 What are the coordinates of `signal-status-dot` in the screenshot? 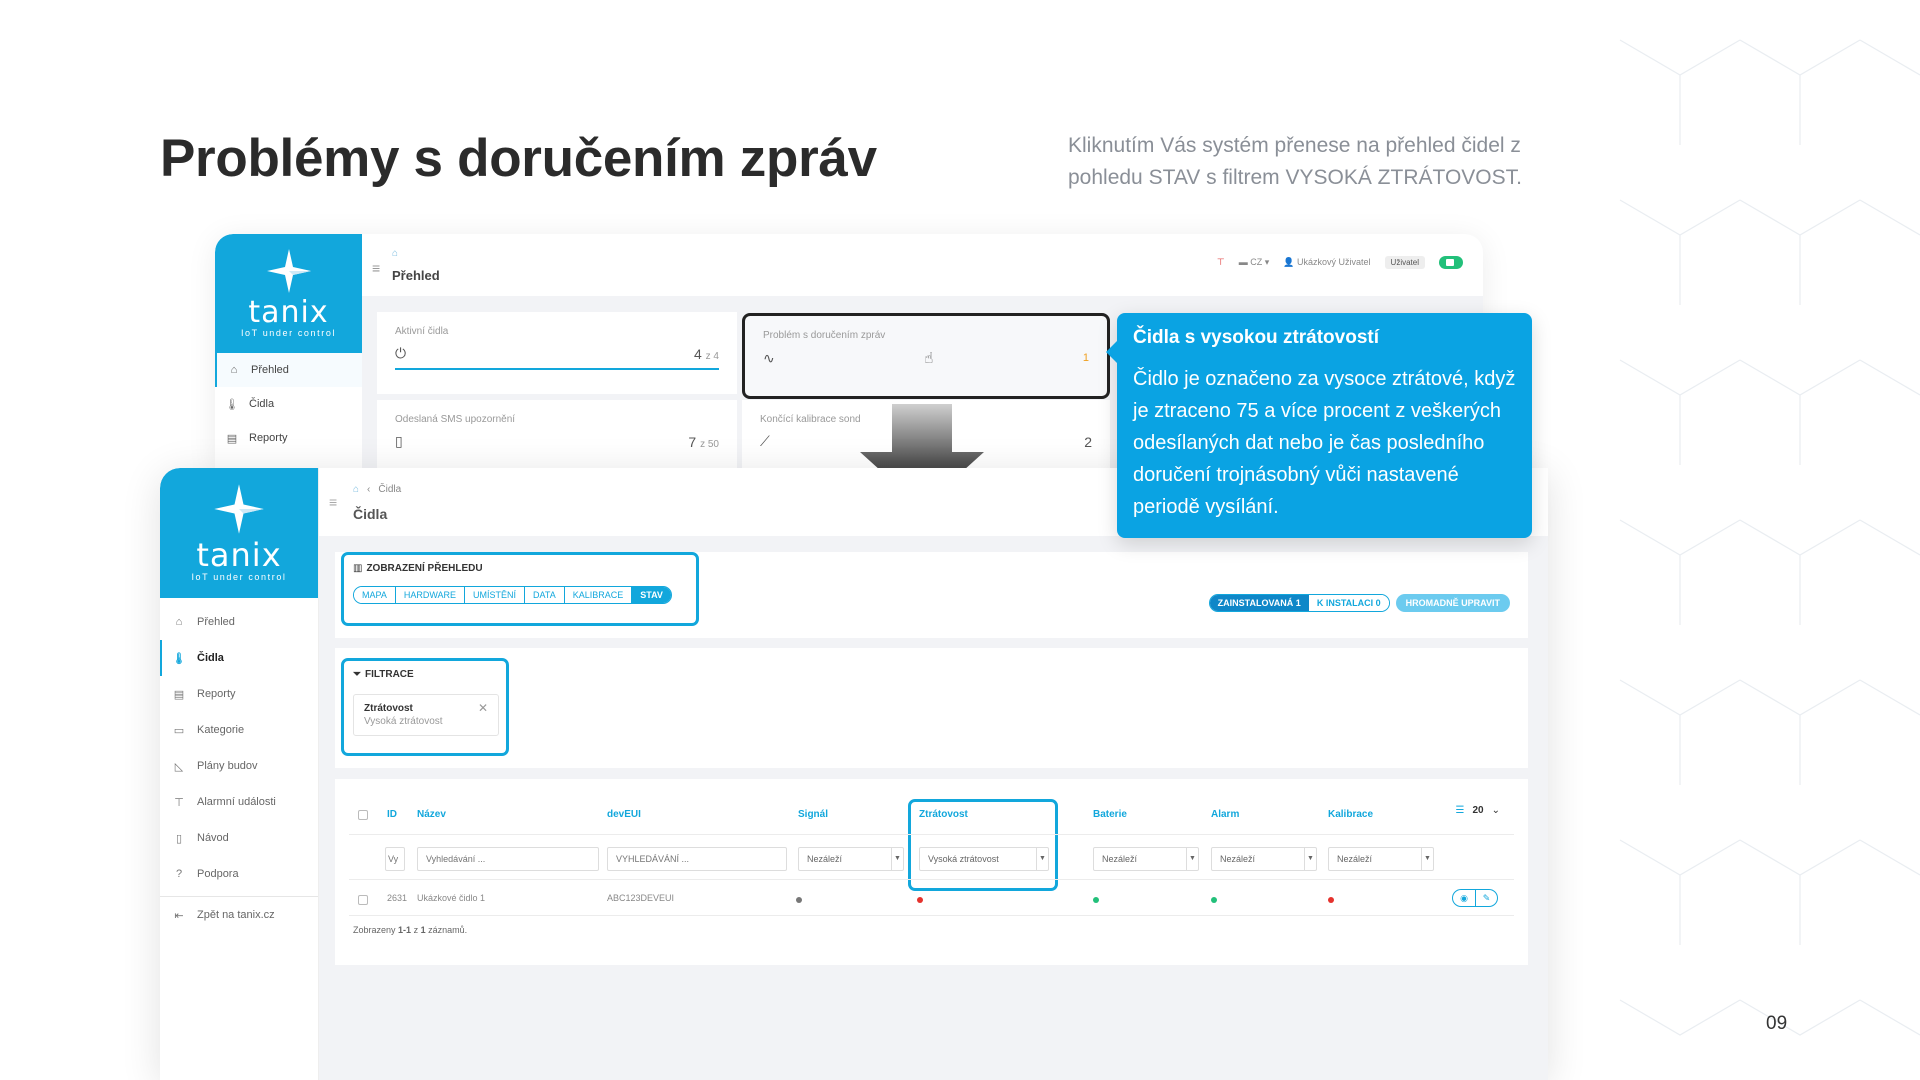 It's located at (799, 900).